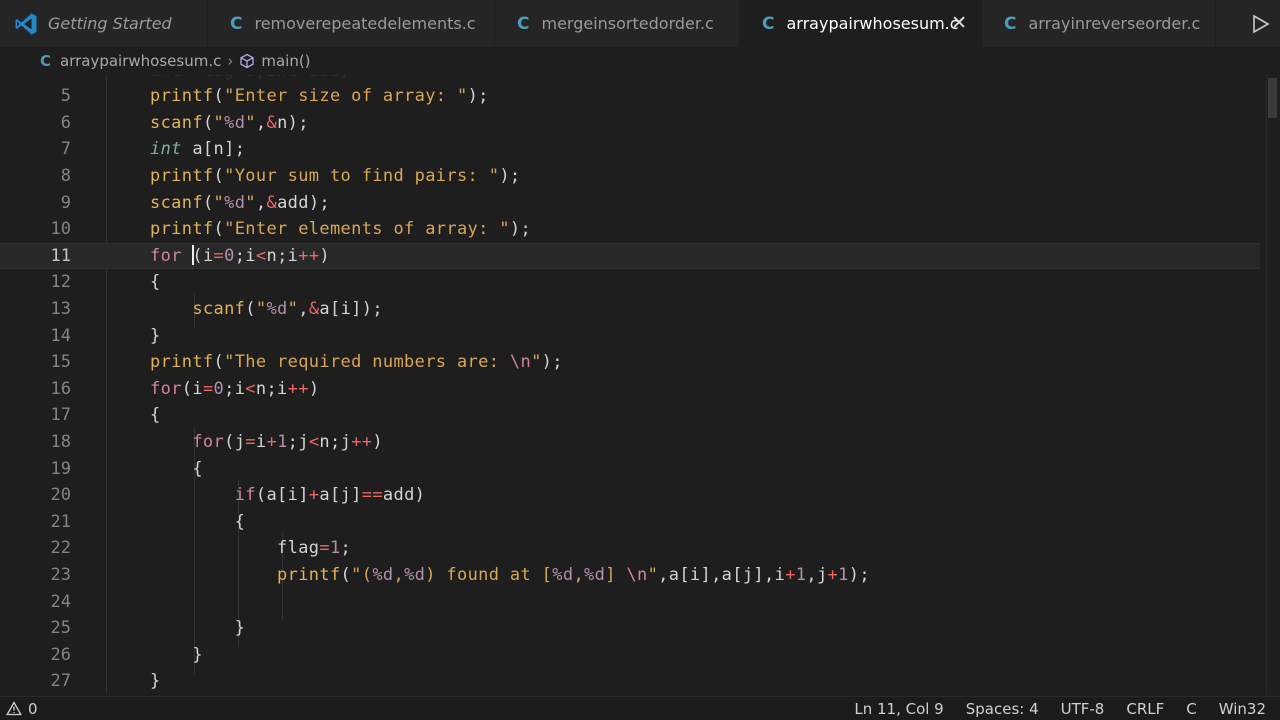  Describe the element at coordinates (1272, 98) in the screenshot. I see `scrollbar-thumb` at that location.